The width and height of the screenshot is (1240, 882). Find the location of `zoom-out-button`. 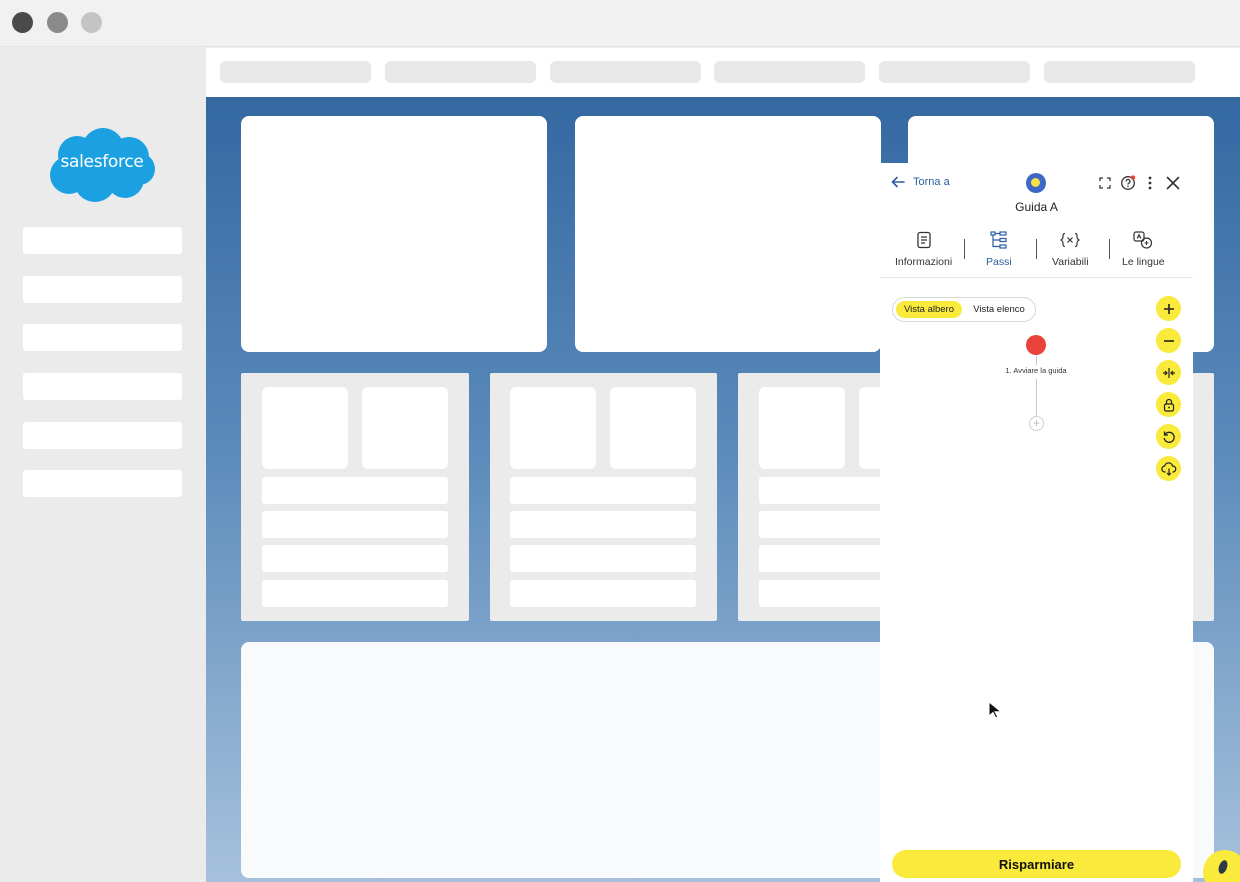

zoom-out-button is located at coordinates (1168, 340).